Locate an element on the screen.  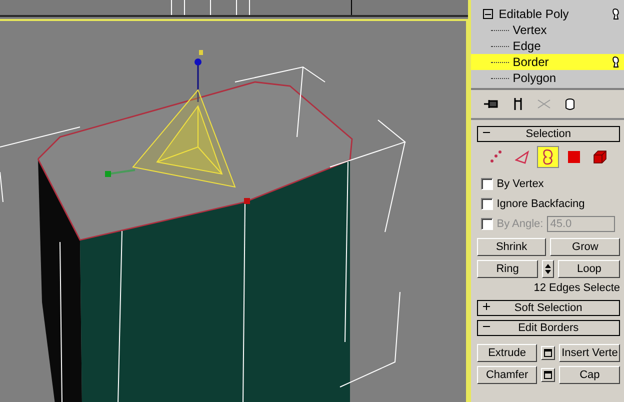
rollout-header: Selection is located at coordinates (548, 134).